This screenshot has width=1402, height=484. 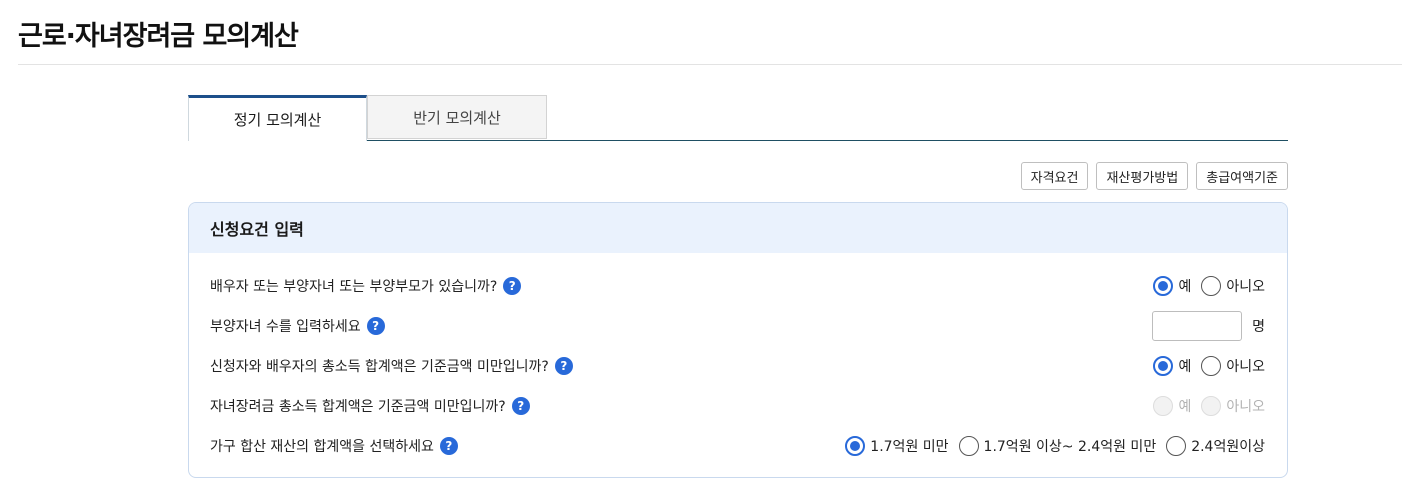 I want to click on radio-option-yes-disabled: 예, so click(x=1172, y=406).